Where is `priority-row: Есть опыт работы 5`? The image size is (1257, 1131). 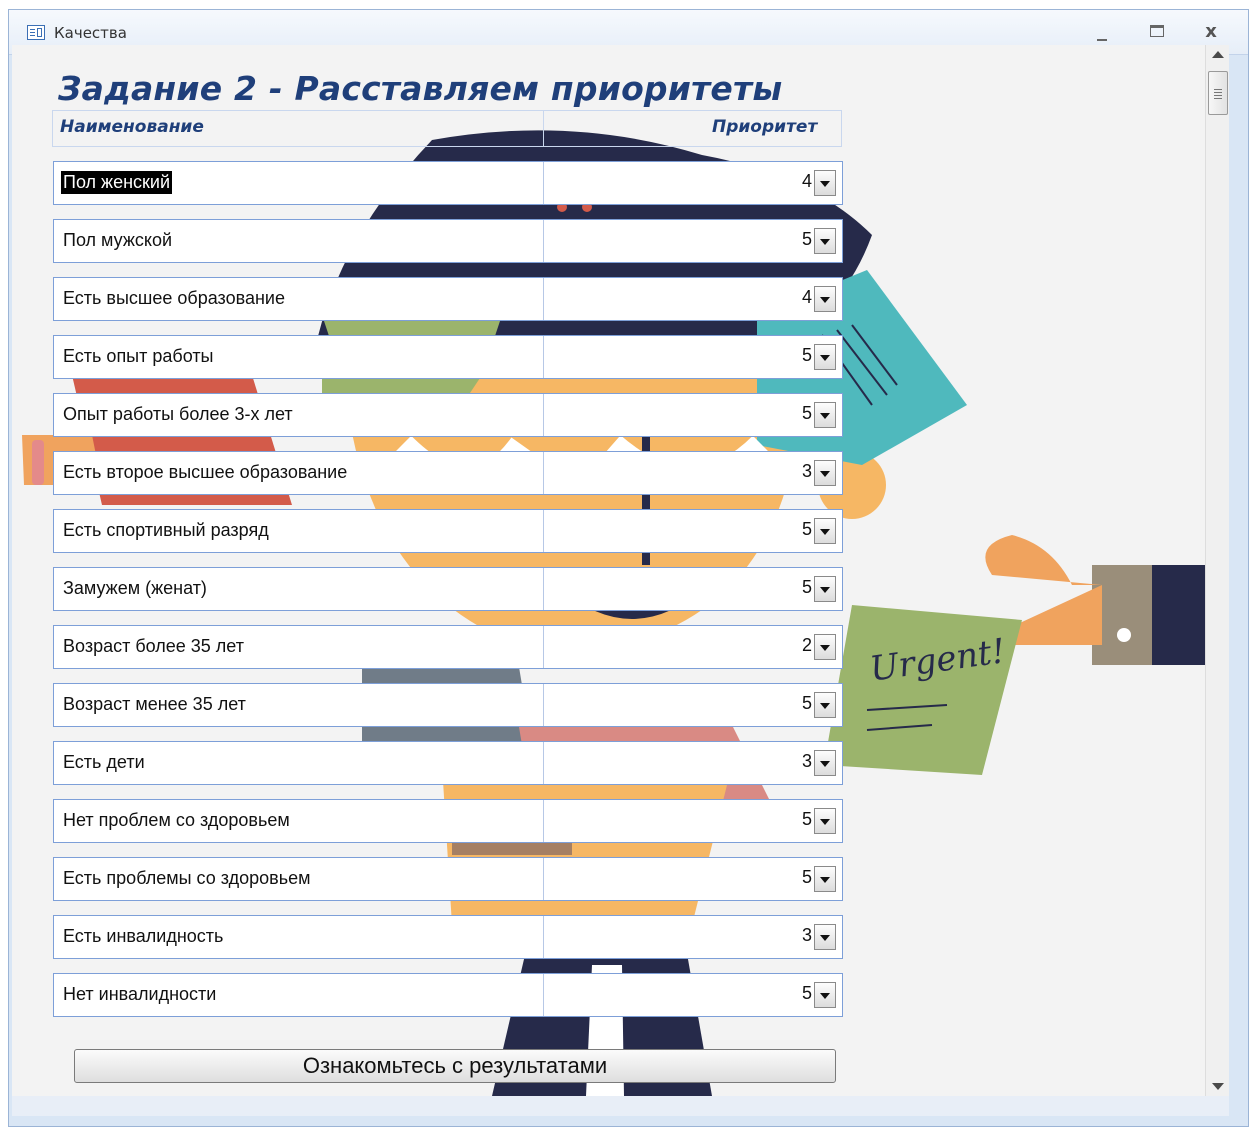
priority-row: Есть опыт работы 5 is located at coordinates (448, 357).